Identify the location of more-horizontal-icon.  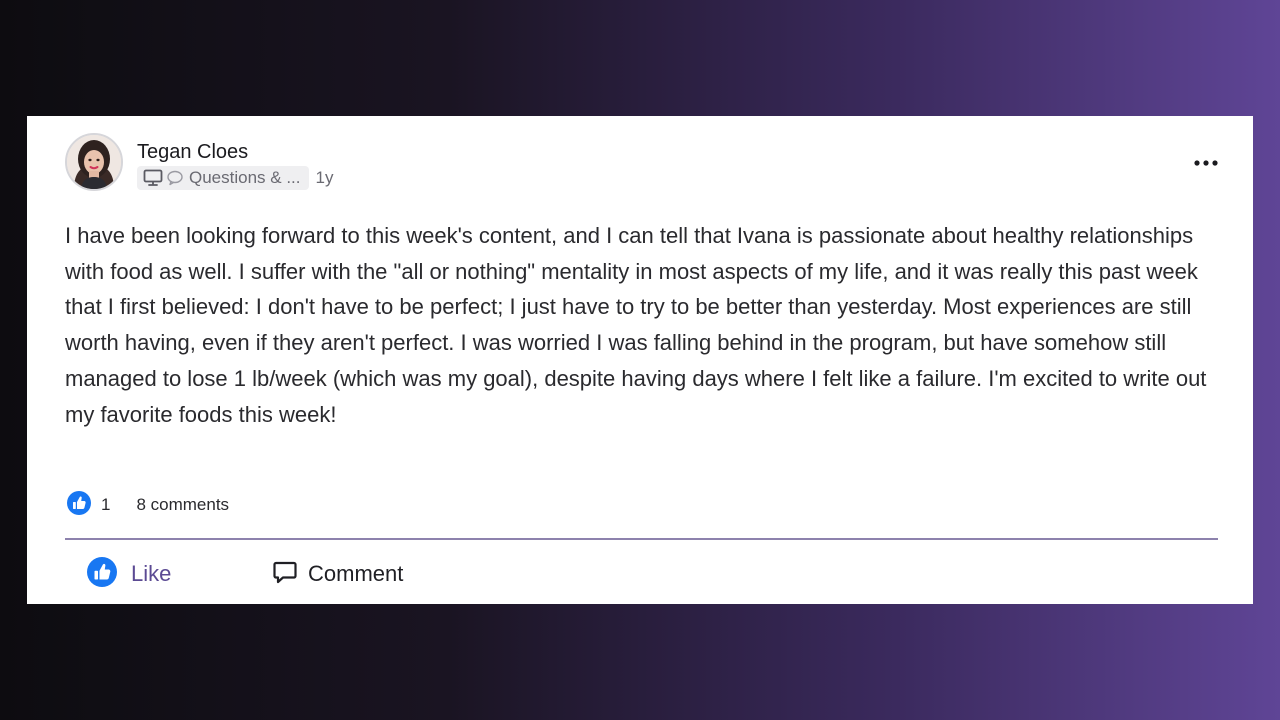
(1206, 162).